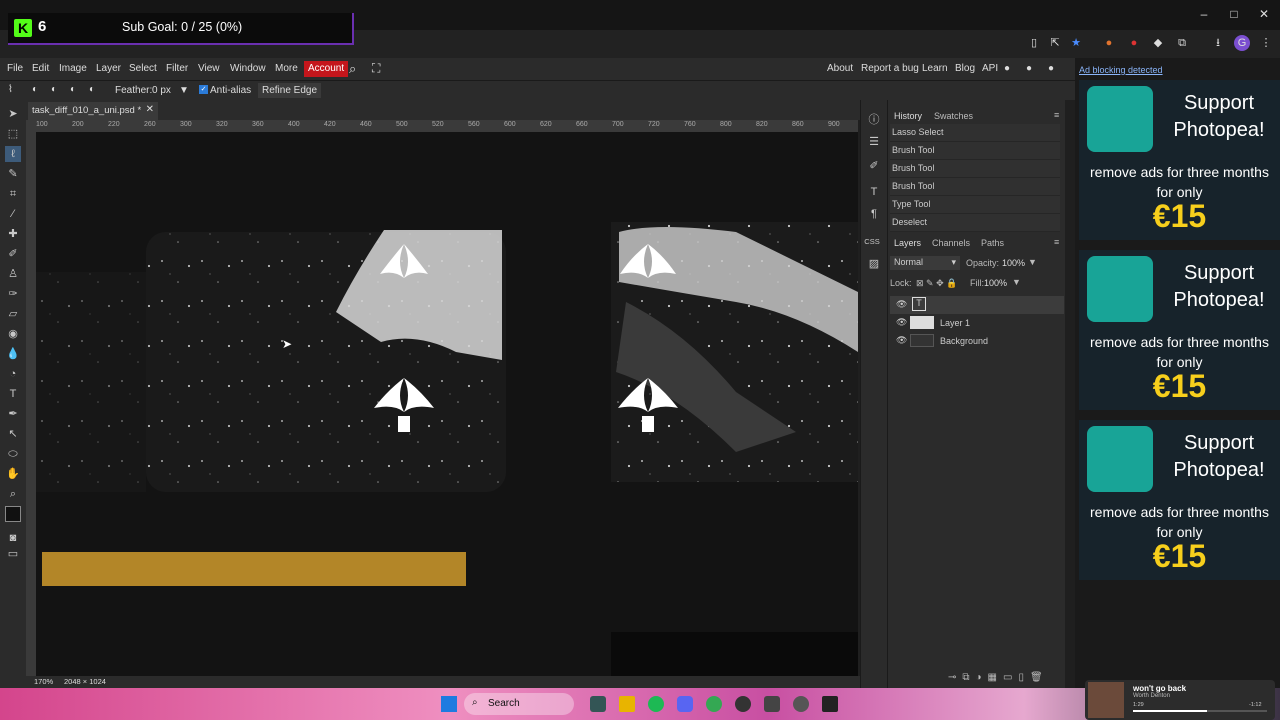 The image size is (1280, 720). I want to click on css-icon: CSS, so click(872, 242).